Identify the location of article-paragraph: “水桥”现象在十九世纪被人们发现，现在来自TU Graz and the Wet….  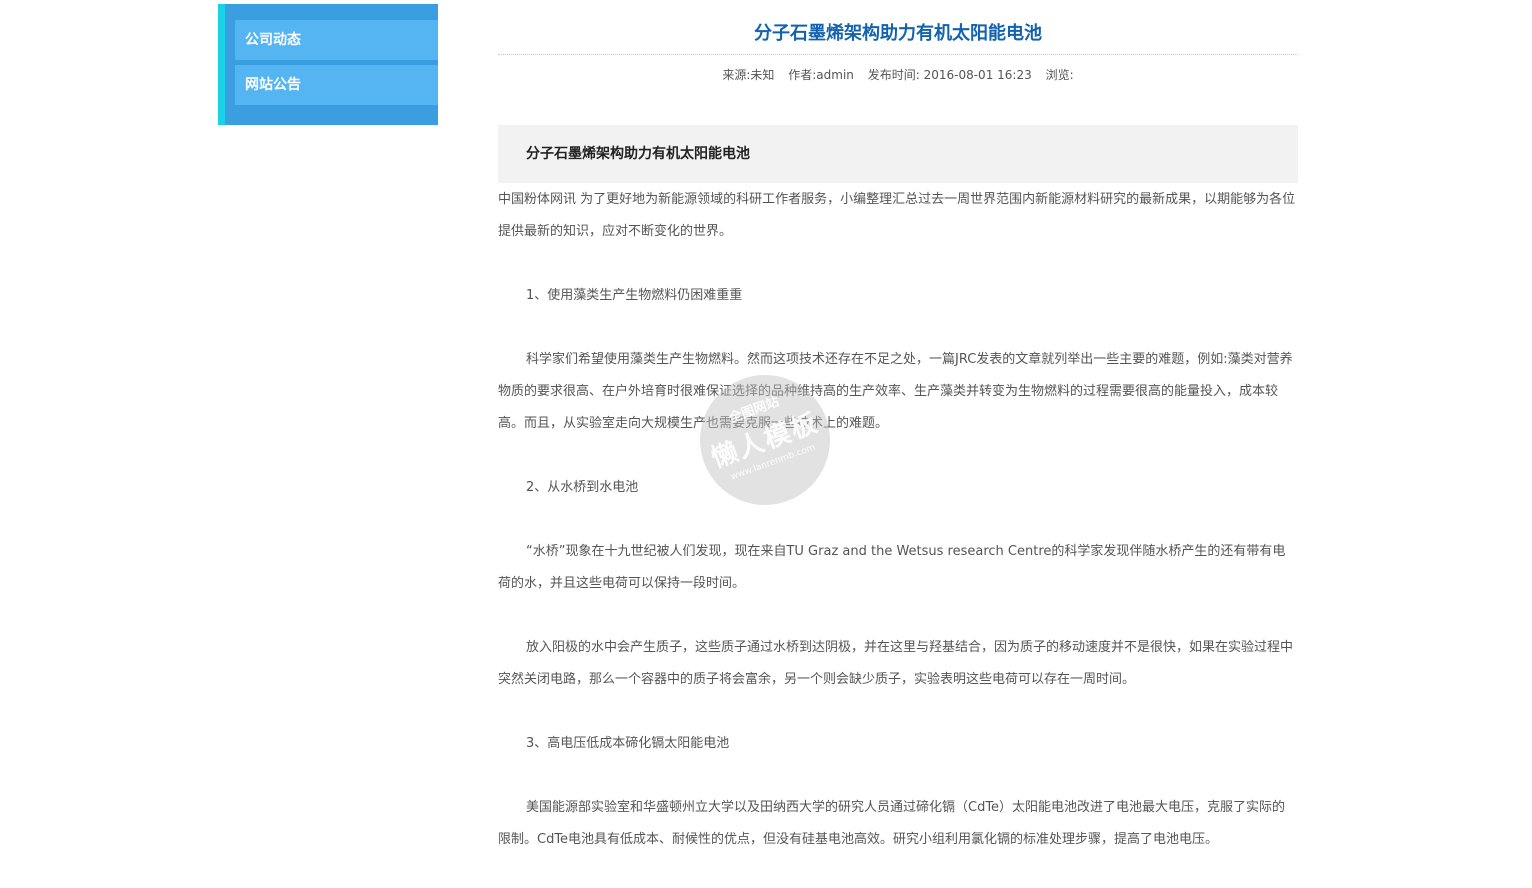
(892, 567).